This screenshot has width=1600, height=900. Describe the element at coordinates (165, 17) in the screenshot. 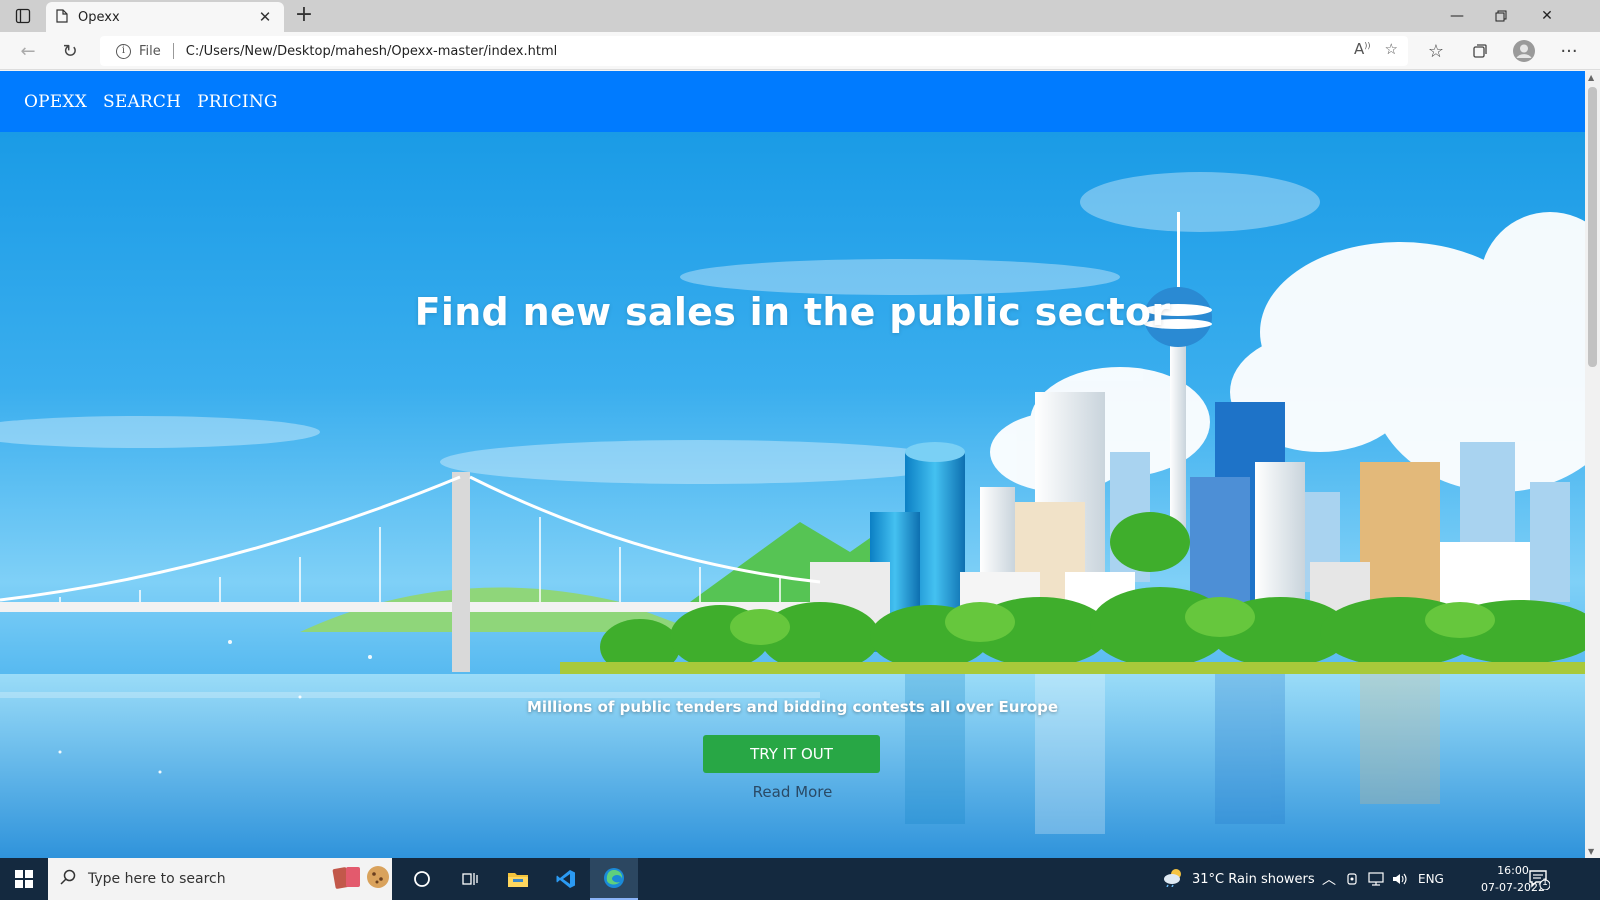

I see `tab-opexx: Opexx ✕` at that location.